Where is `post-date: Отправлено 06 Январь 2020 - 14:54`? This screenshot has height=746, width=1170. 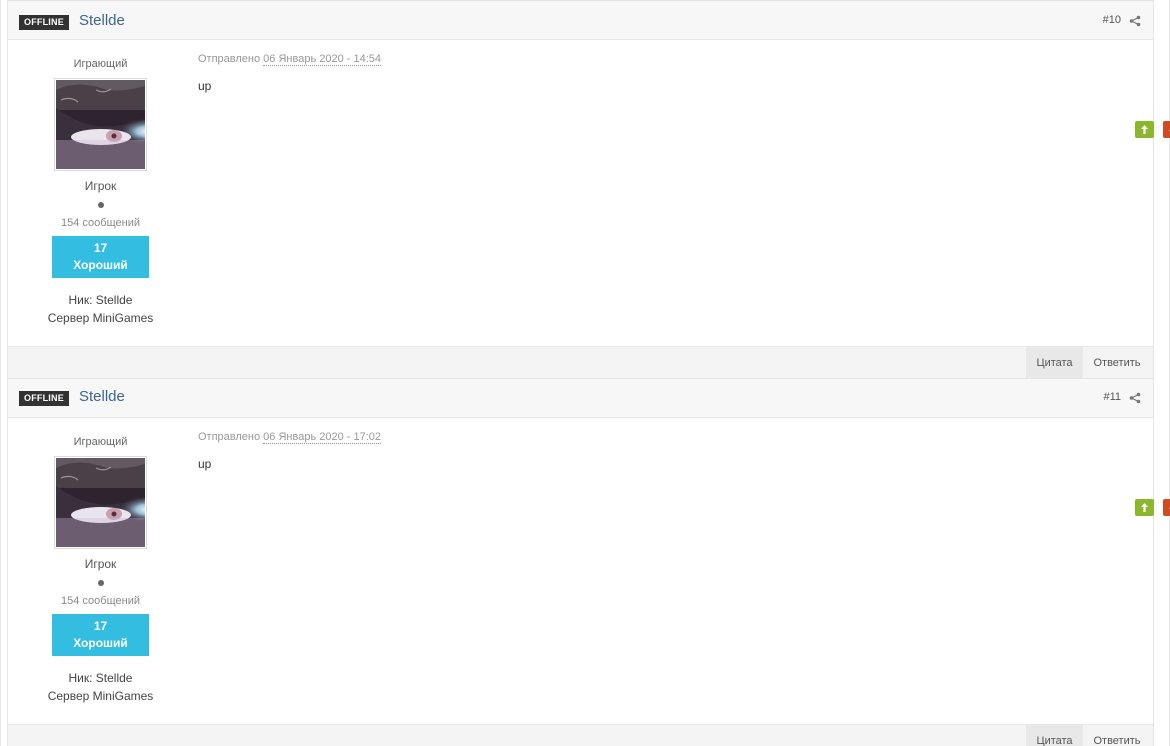 post-date: Отправлено 06 Январь 2020 - 14:54 is located at coordinates (289, 59).